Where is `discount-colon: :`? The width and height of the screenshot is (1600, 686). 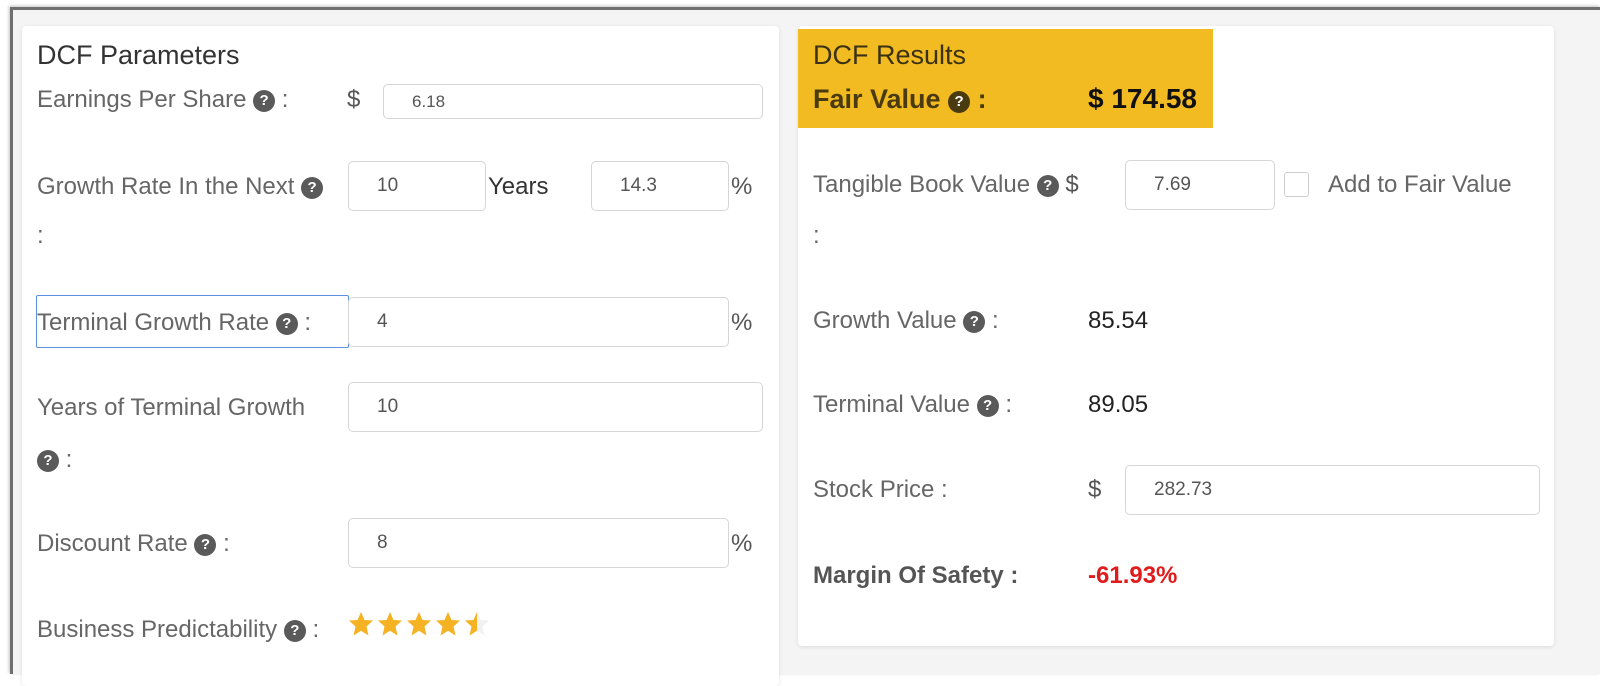 discount-colon: : is located at coordinates (226, 543).